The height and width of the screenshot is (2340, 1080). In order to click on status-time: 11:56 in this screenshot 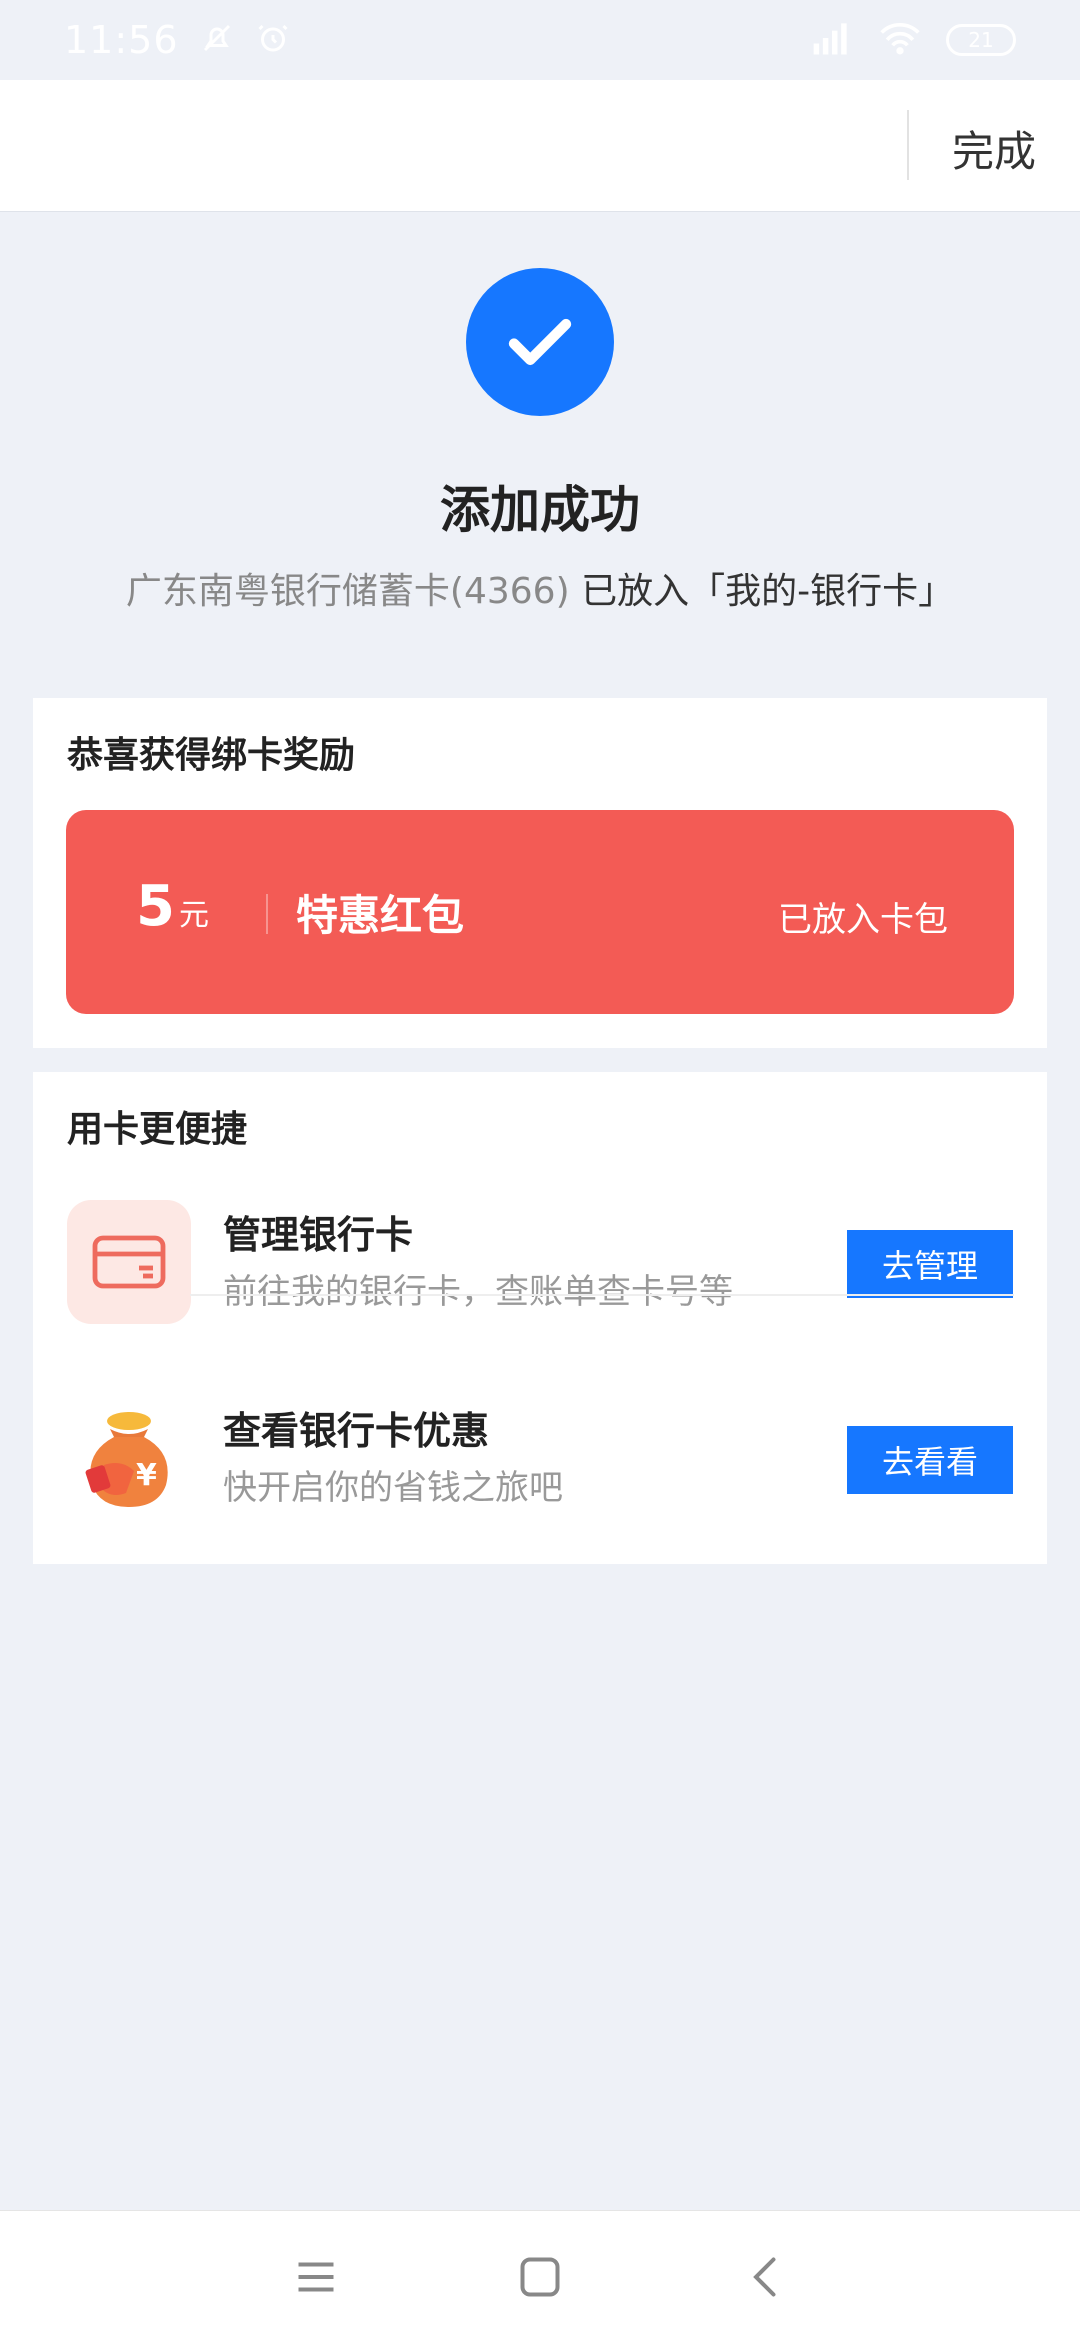, I will do `click(121, 40)`.